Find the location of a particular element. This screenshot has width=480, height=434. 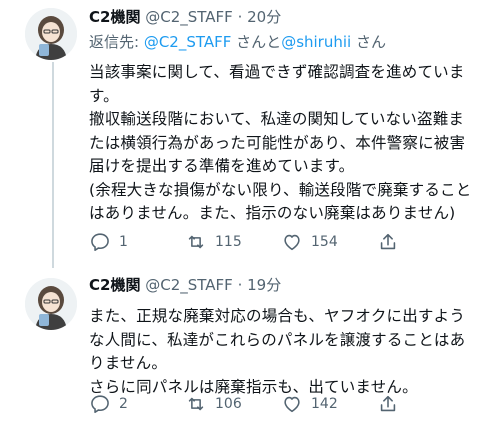

reply-context: 返信先: @C2_STAFF さんと@shiruhii さん is located at coordinates (280, 42).